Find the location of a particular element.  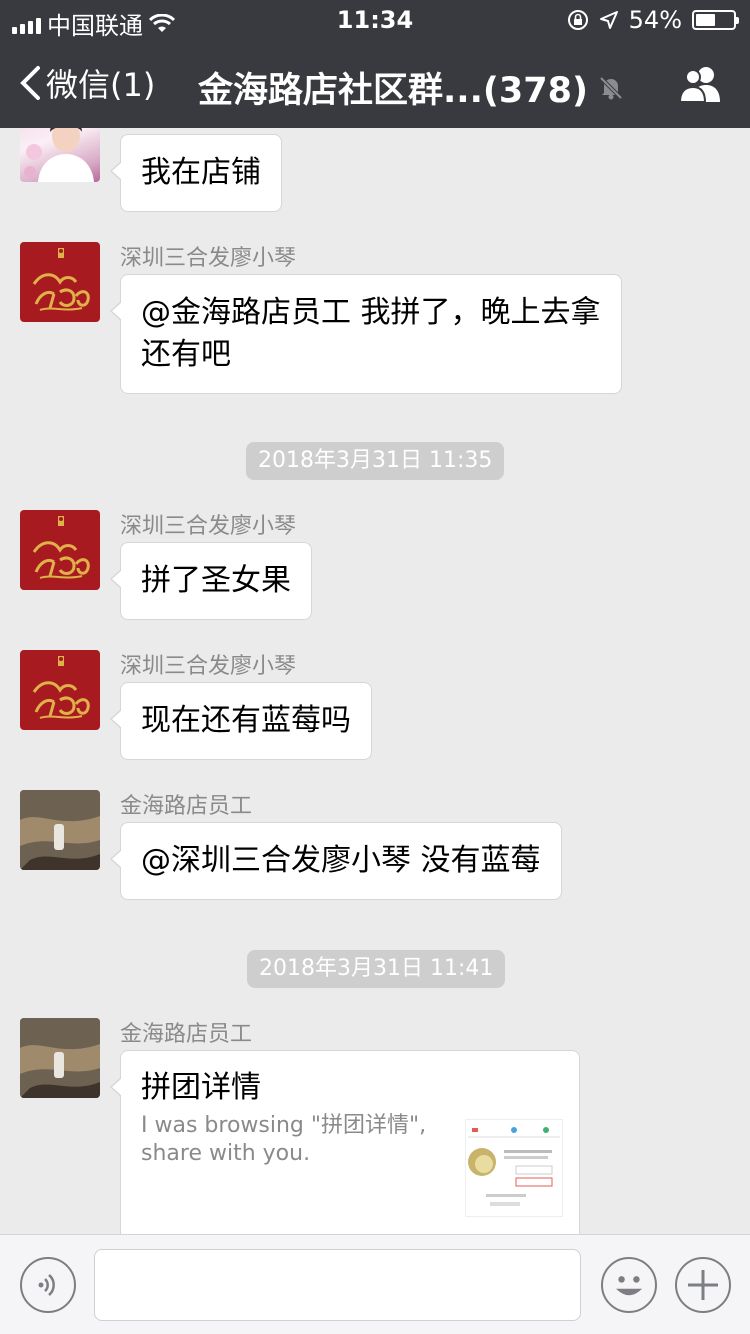

chat-title: 金海路店社区群...(378) is located at coordinates (411, 87).